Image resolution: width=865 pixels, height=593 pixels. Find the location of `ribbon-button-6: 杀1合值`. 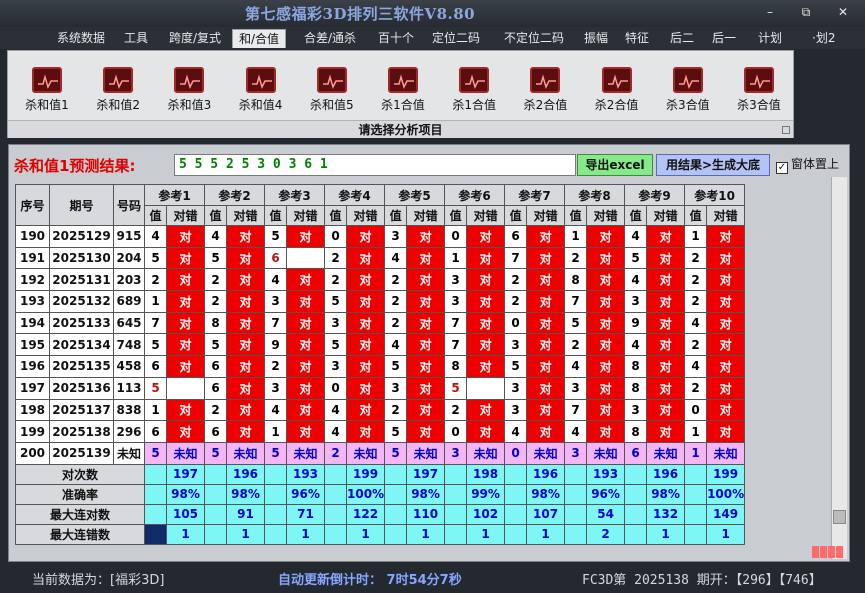

ribbon-button-6: 杀1合值 is located at coordinates (474, 92).